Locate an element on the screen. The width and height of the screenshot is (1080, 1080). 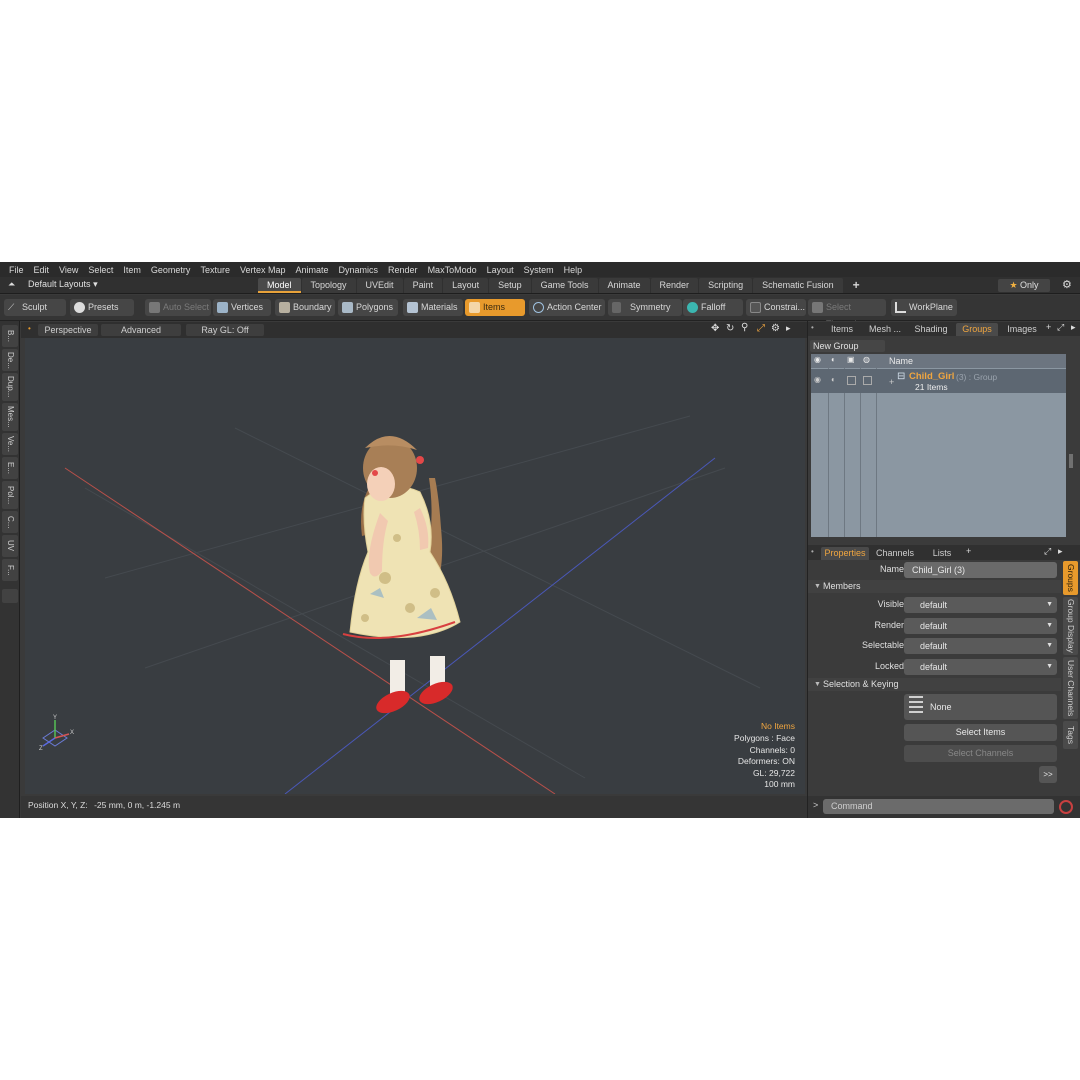
tab-layout: Layout is located at coordinates (466, 285).